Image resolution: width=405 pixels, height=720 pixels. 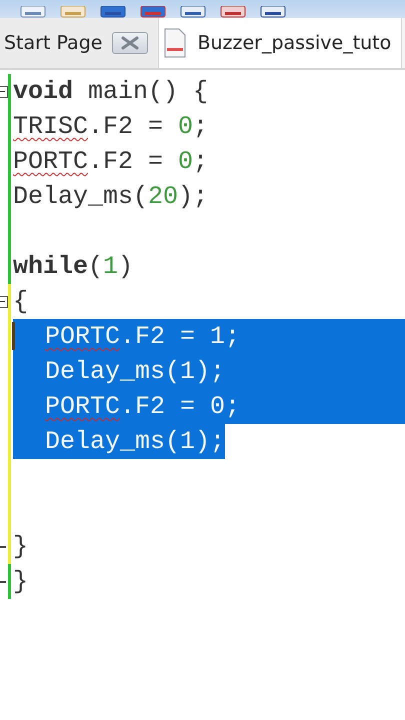 What do you see at coordinates (110, 92) in the screenshot?
I see `code-line: void main() {` at bounding box center [110, 92].